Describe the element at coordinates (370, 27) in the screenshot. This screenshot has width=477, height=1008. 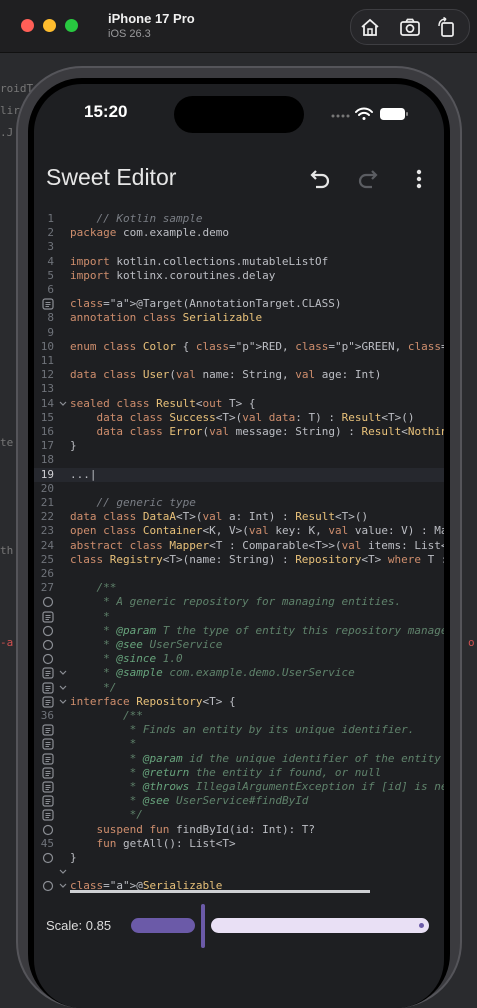
I see `home-icon` at that location.